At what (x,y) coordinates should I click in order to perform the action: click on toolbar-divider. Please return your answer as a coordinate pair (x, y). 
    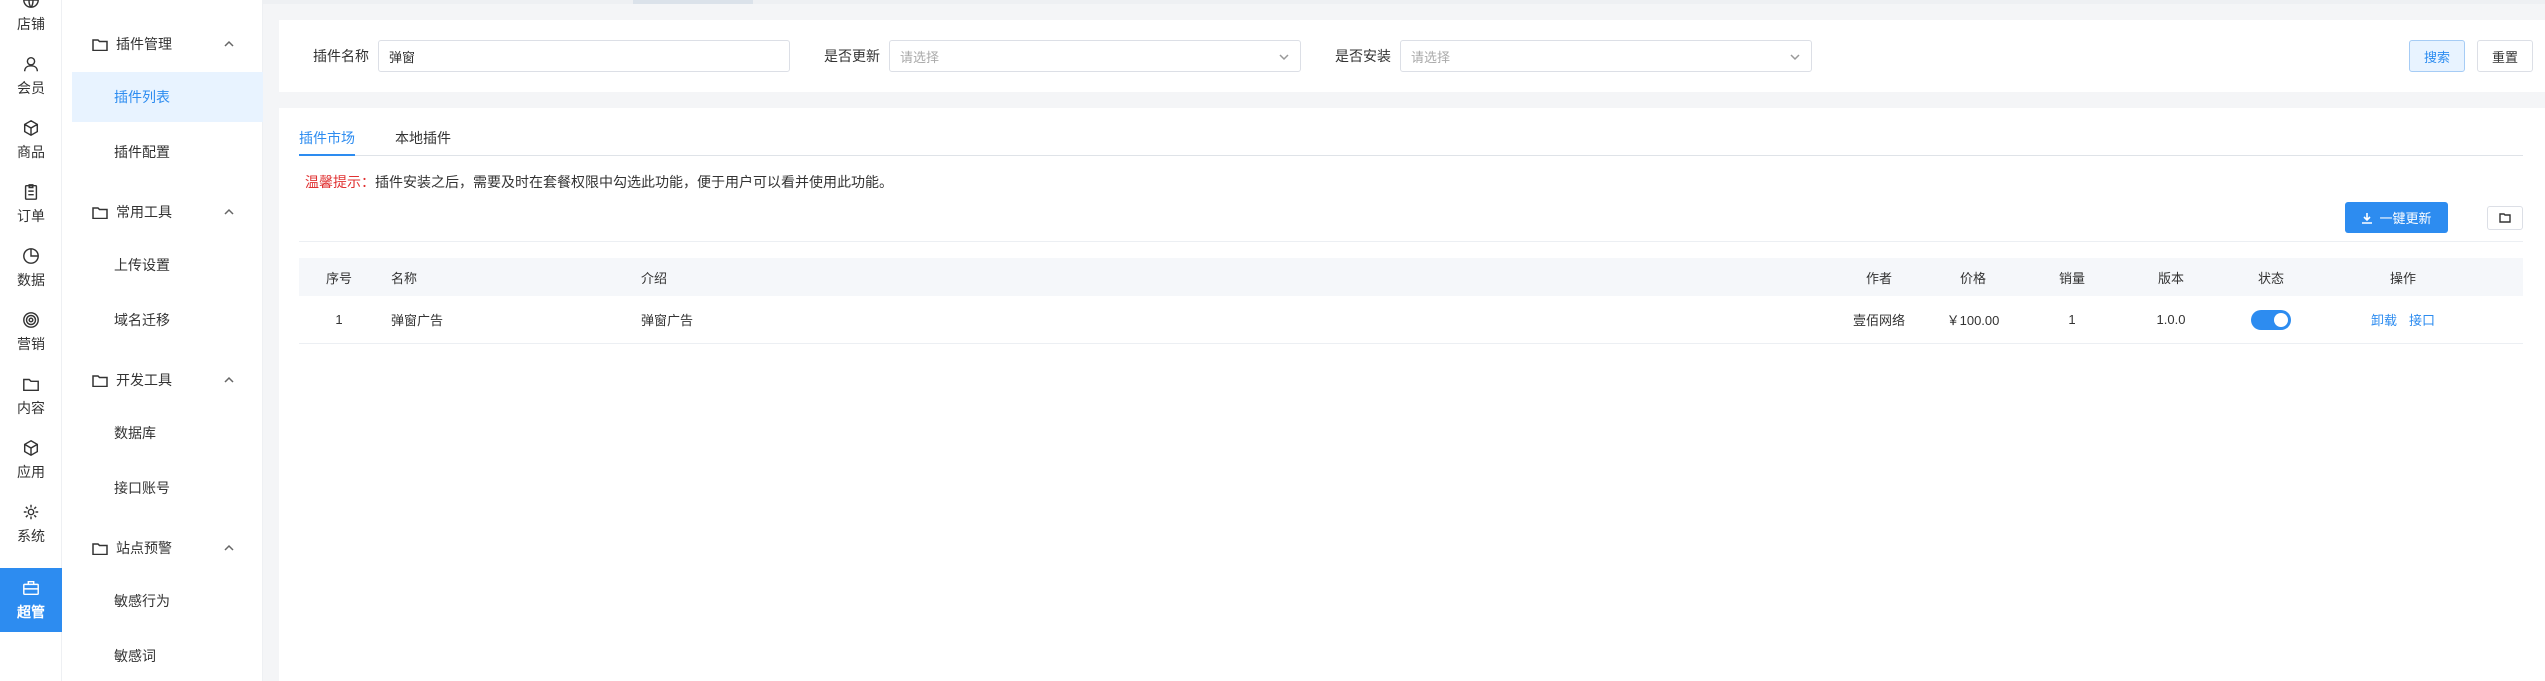
    Looking at the image, I should click on (1411, 241).